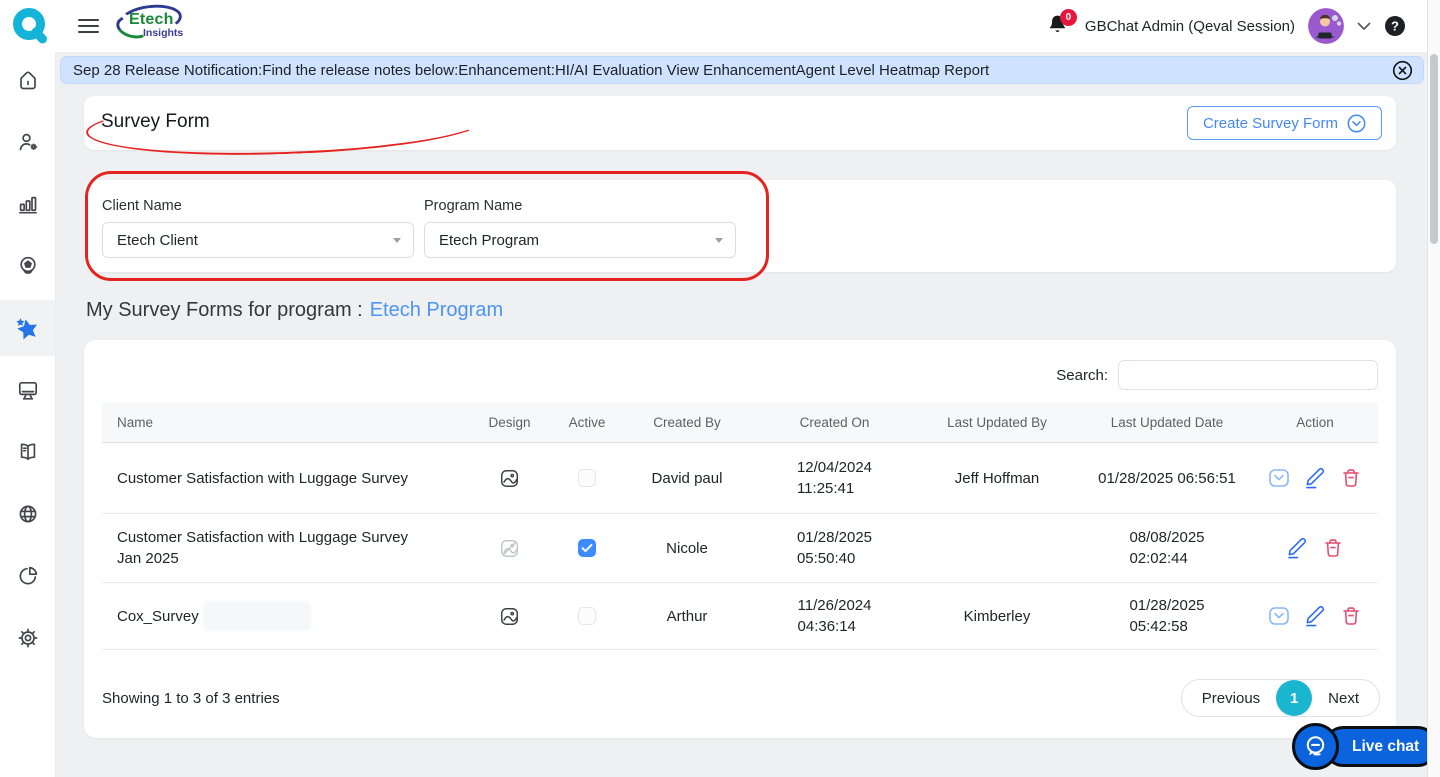 This screenshot has height=777, width=1440. What do you see at coordinates (587, 422) in the screenshot?
I see `column-header-active: Active` at bounding box center [587, 422].